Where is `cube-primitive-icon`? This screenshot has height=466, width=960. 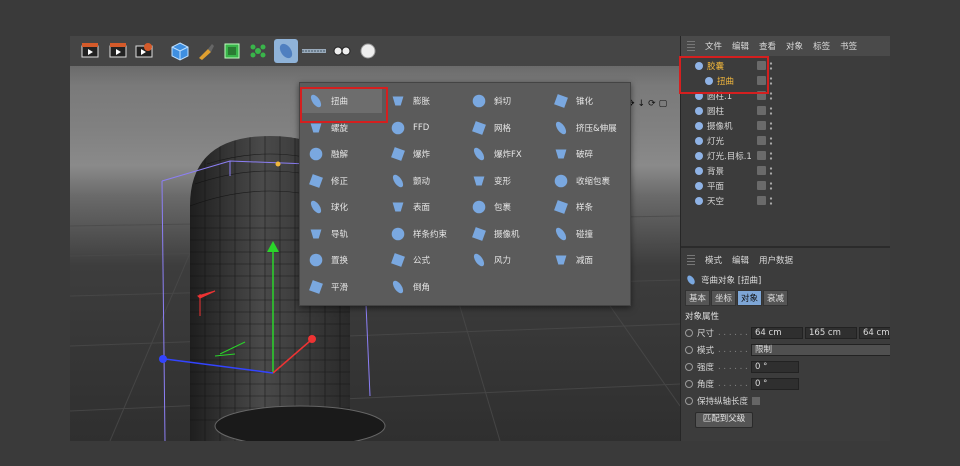 cube-primitive-icon is located at coordinates (180, 51).